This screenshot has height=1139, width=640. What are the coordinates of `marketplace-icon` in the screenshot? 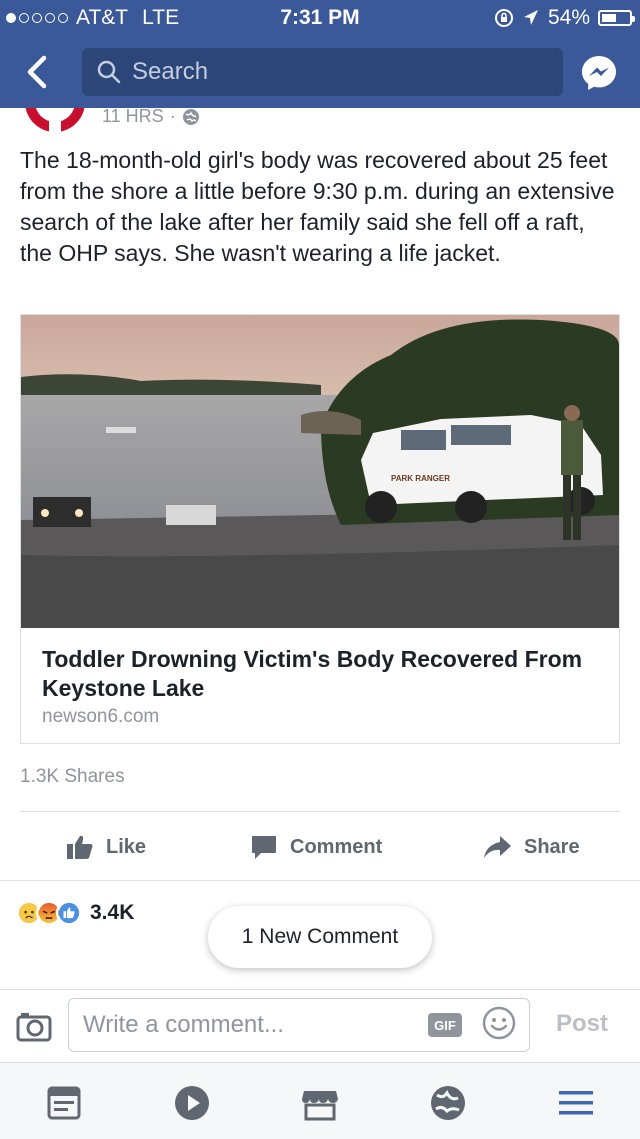 It's located at (320, 1103).